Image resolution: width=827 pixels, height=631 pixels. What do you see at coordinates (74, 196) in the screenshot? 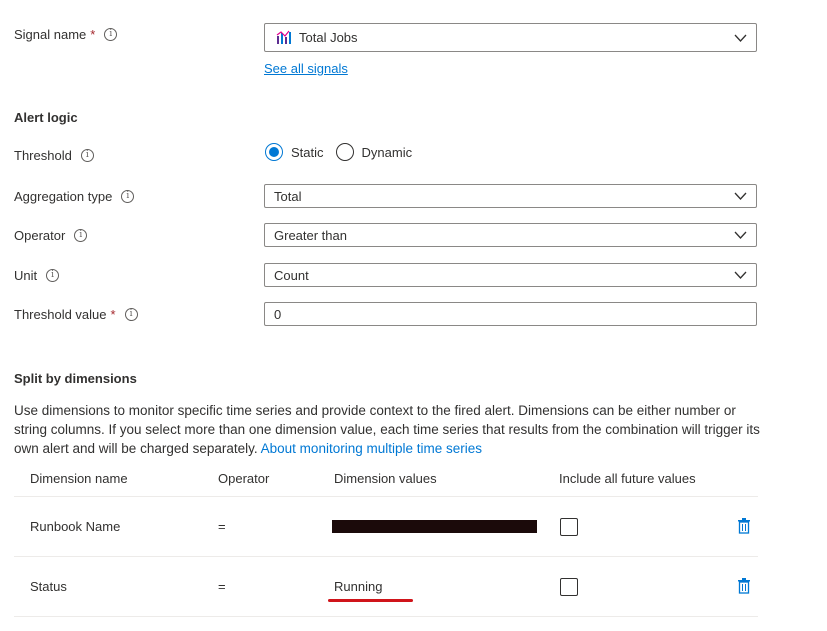
I see `aggregation-type-label: Aggregation type i` at bounding box center [74, 196].